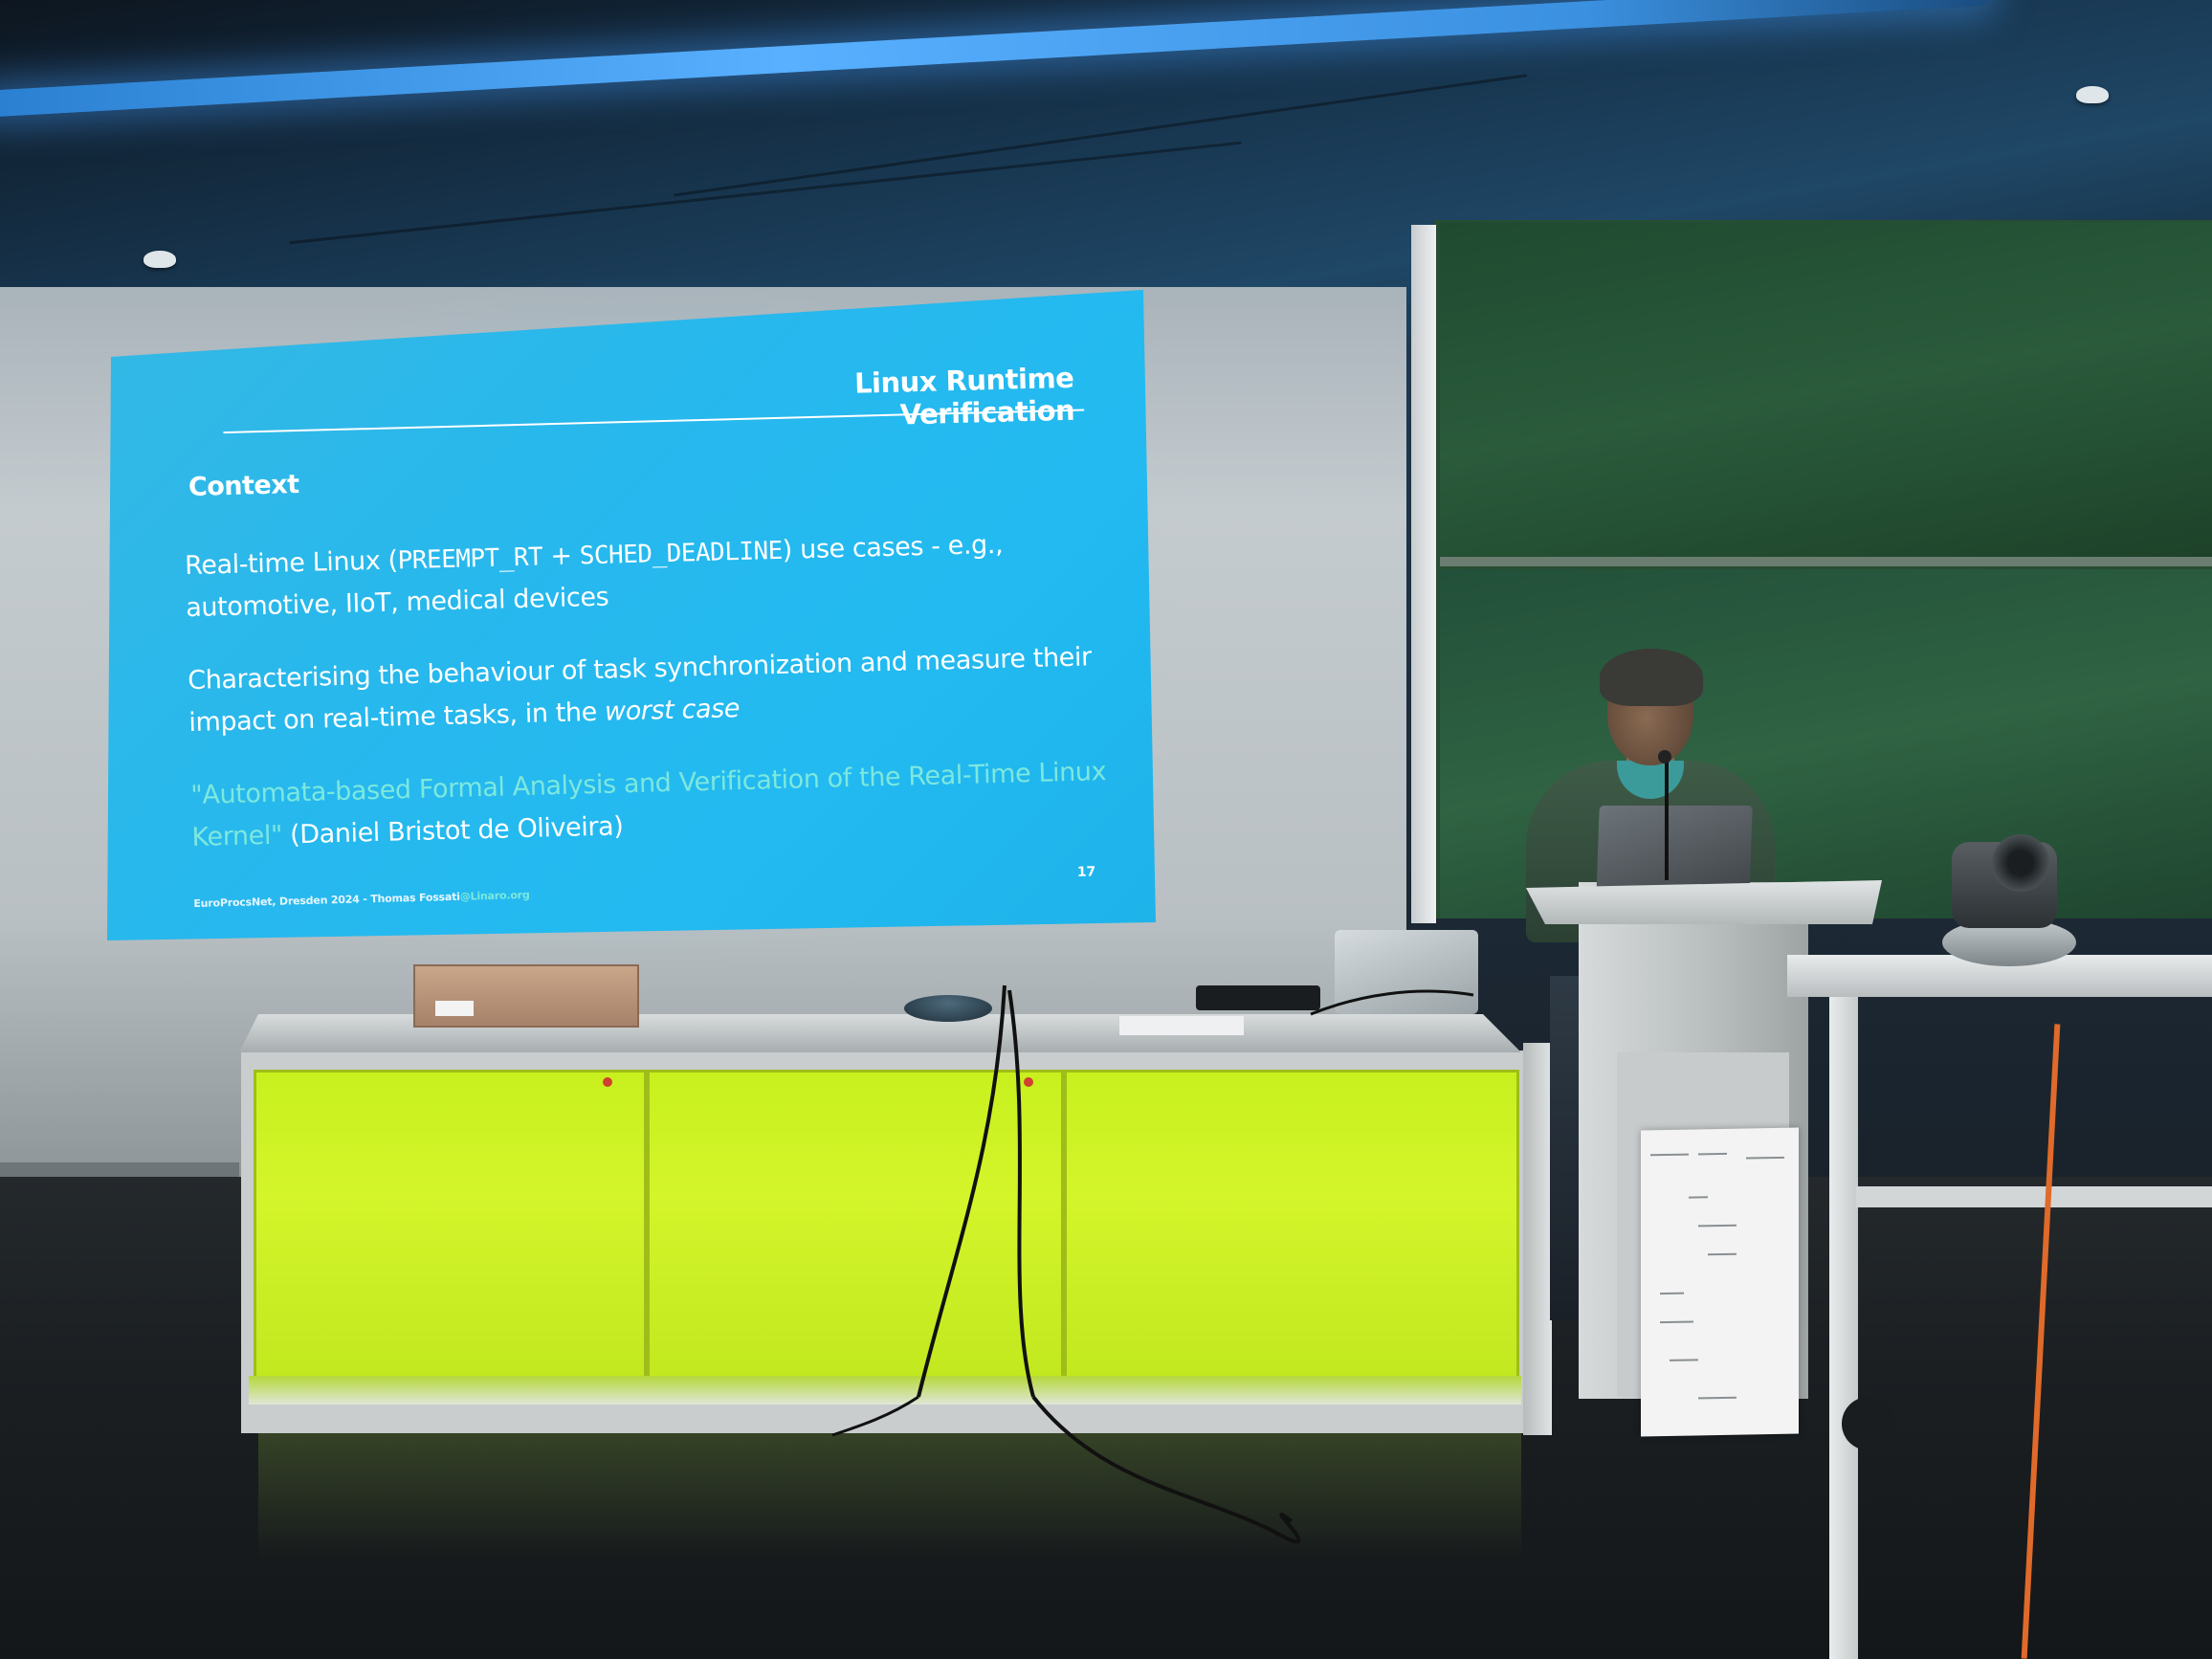 The width and height of the screenshot is (2212, 1659). What do you see at coordinates (1152, 1264) in the screenshot?
I see `cables-overlay` at bounding box center [1152, 1264].